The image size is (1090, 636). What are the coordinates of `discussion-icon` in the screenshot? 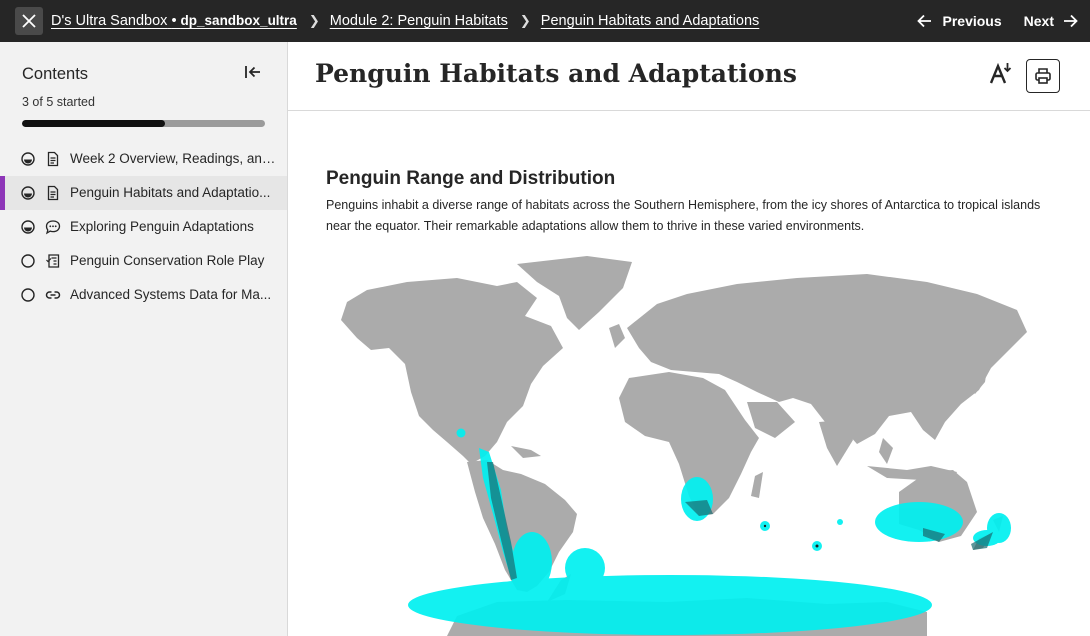 It's located at (53, 227).